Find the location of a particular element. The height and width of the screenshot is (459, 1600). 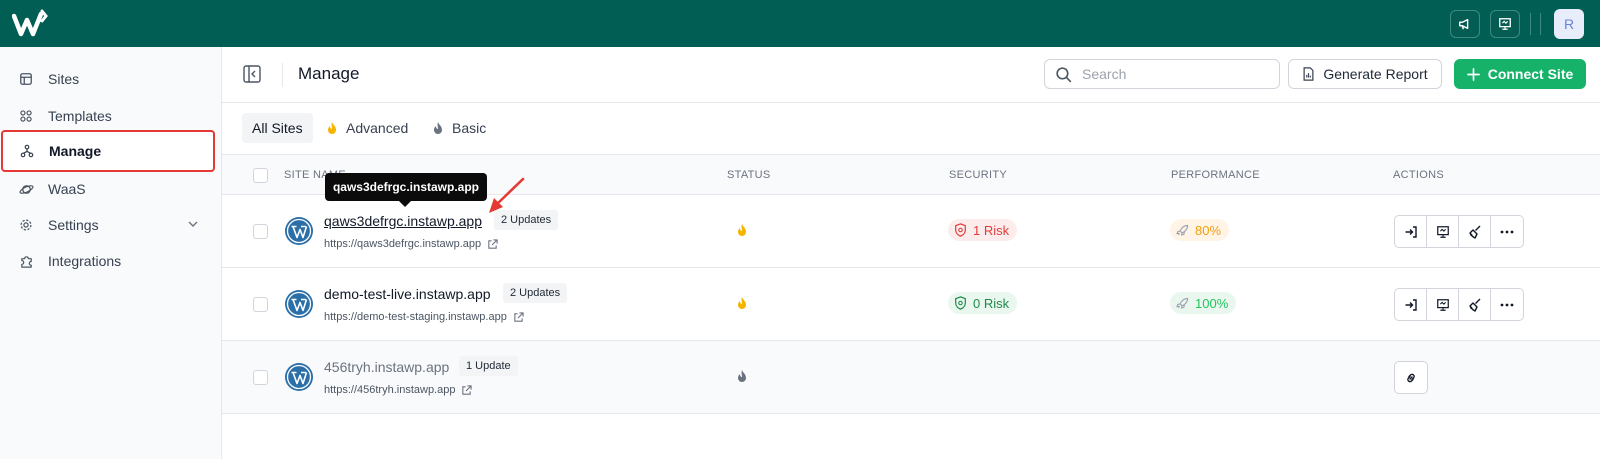

network-icon is located at coordinates (27, 151).